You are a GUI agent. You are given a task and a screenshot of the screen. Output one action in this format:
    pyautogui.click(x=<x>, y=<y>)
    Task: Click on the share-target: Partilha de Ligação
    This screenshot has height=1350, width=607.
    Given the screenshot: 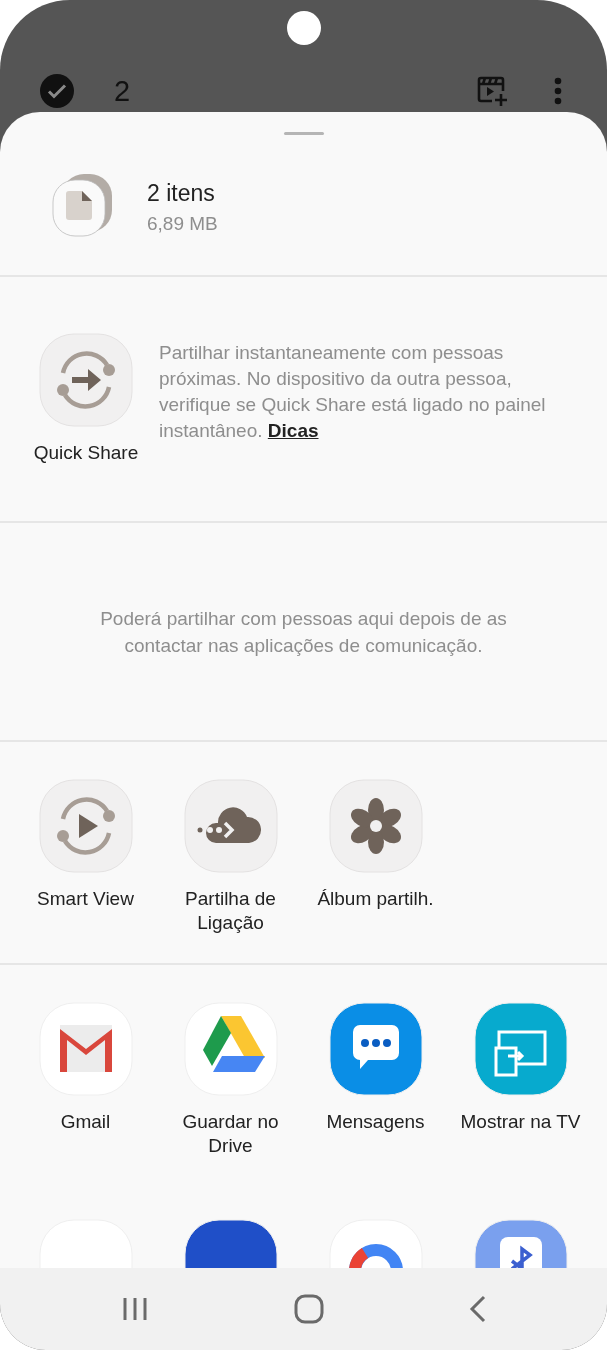 What is the action you would take?
    pyautogui.click(x=230, y=871)
    